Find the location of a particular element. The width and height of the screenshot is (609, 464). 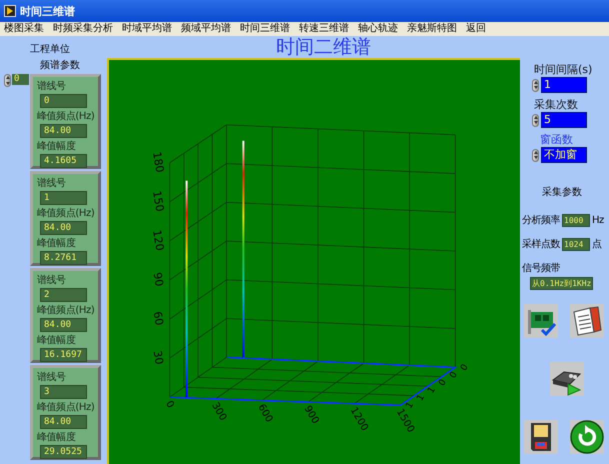

rate-label: 分析频率 is located at coordinates (541, 220).